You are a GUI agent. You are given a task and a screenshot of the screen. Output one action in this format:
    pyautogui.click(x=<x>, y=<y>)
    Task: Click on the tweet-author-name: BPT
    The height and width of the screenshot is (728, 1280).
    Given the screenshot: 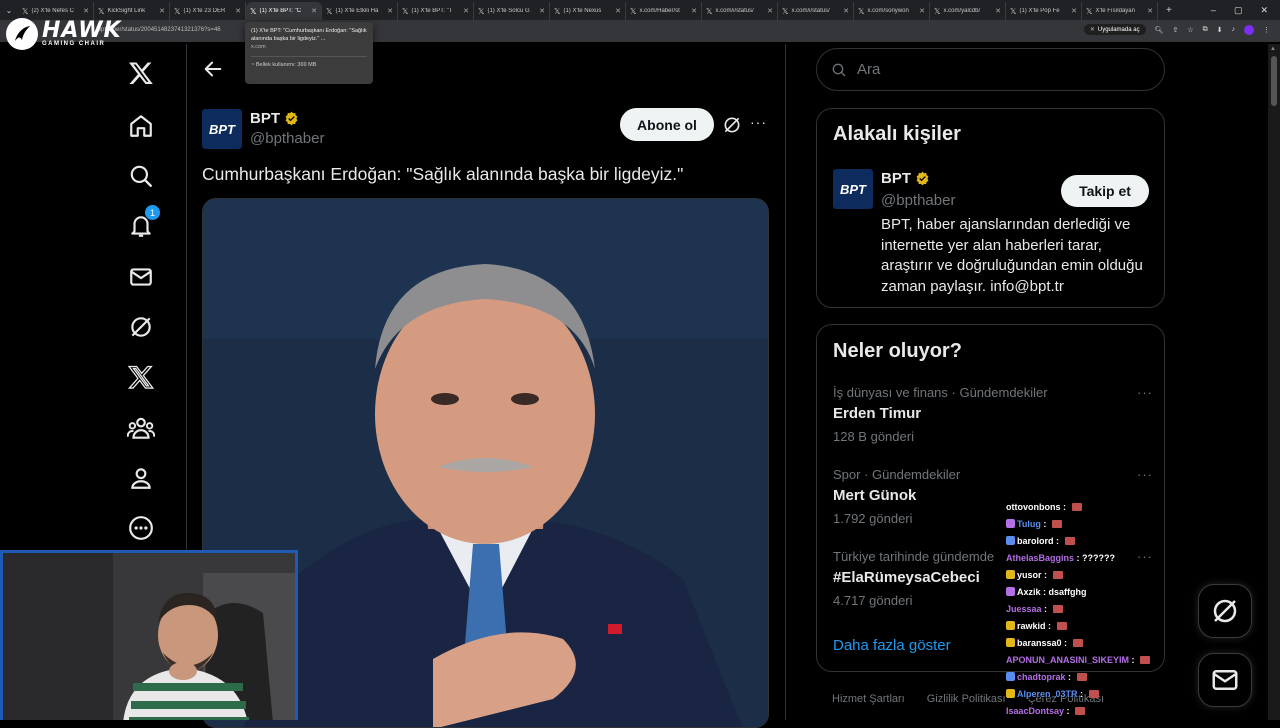 What is the action you would take?
    pyautogui.click(x=274, y=118)
    